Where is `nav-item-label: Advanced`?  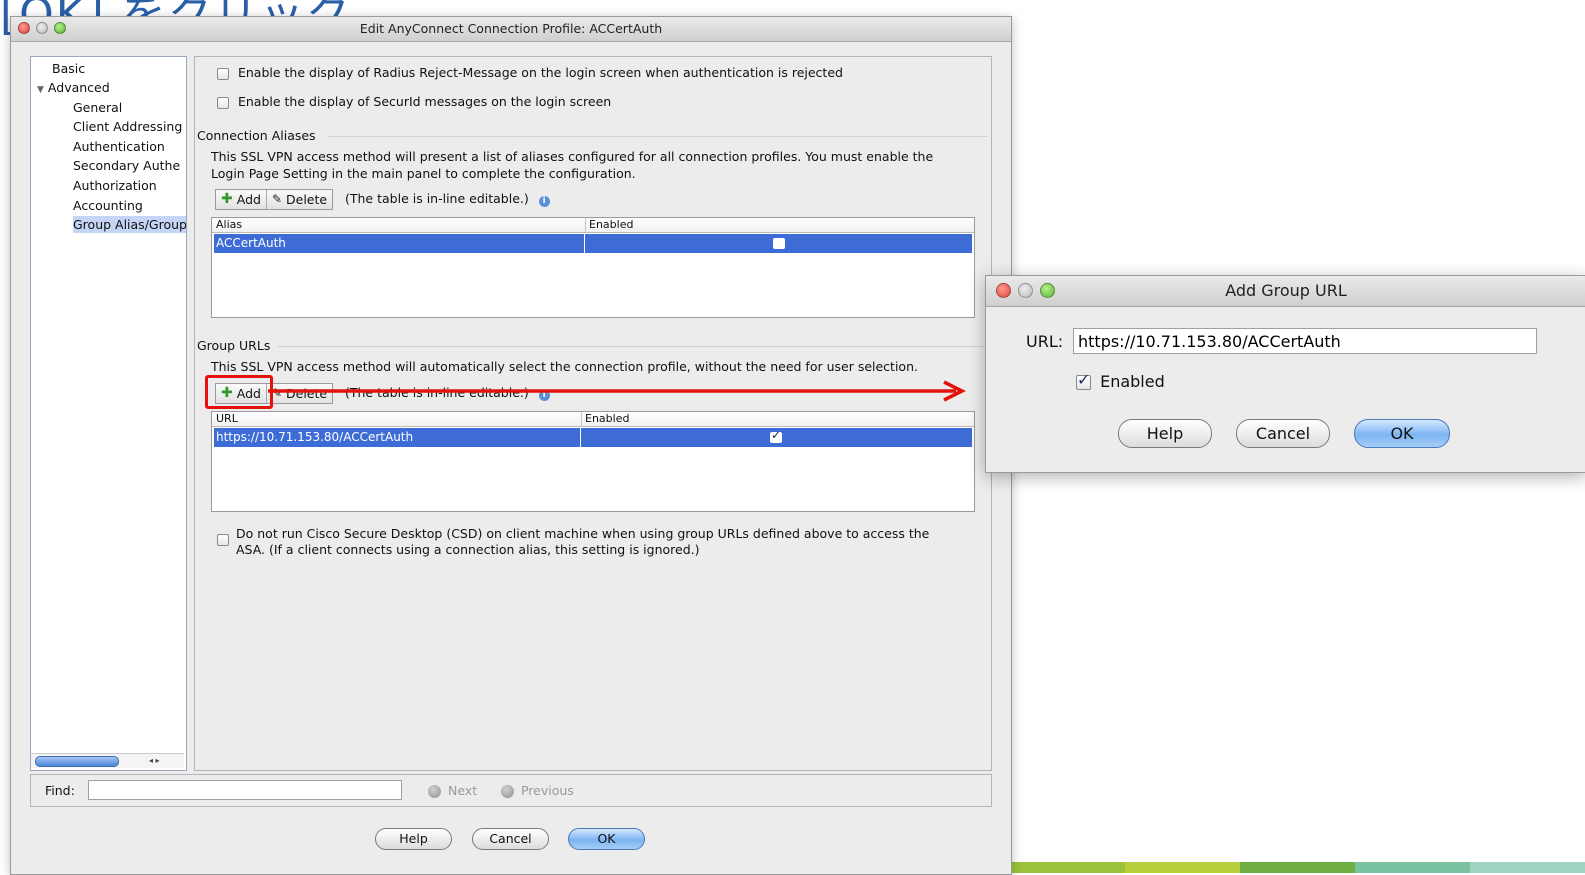
nav-item-label: Advanced is located at coordinates (78, 87).